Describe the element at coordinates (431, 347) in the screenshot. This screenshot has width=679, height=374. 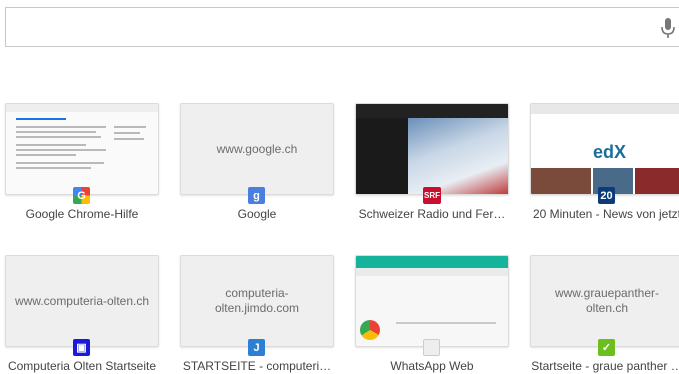
I see `whatsapp-favicon-icon` at that location.